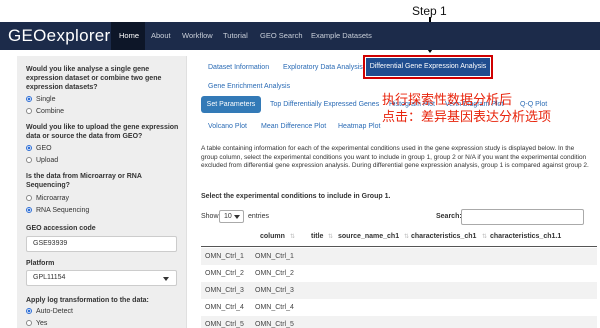  I want to click on radio-geo: GEO, so click(39, 149).